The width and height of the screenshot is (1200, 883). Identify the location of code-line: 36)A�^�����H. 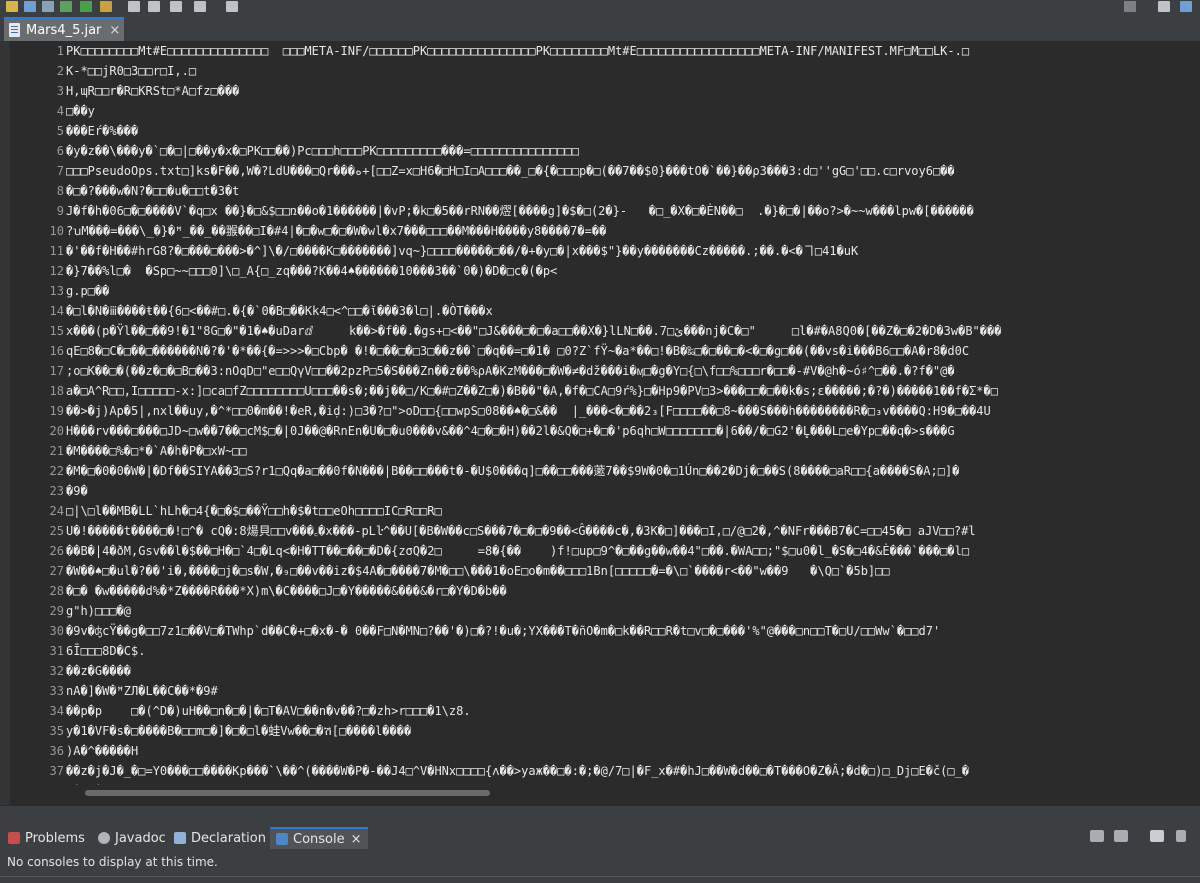
(600, 751).